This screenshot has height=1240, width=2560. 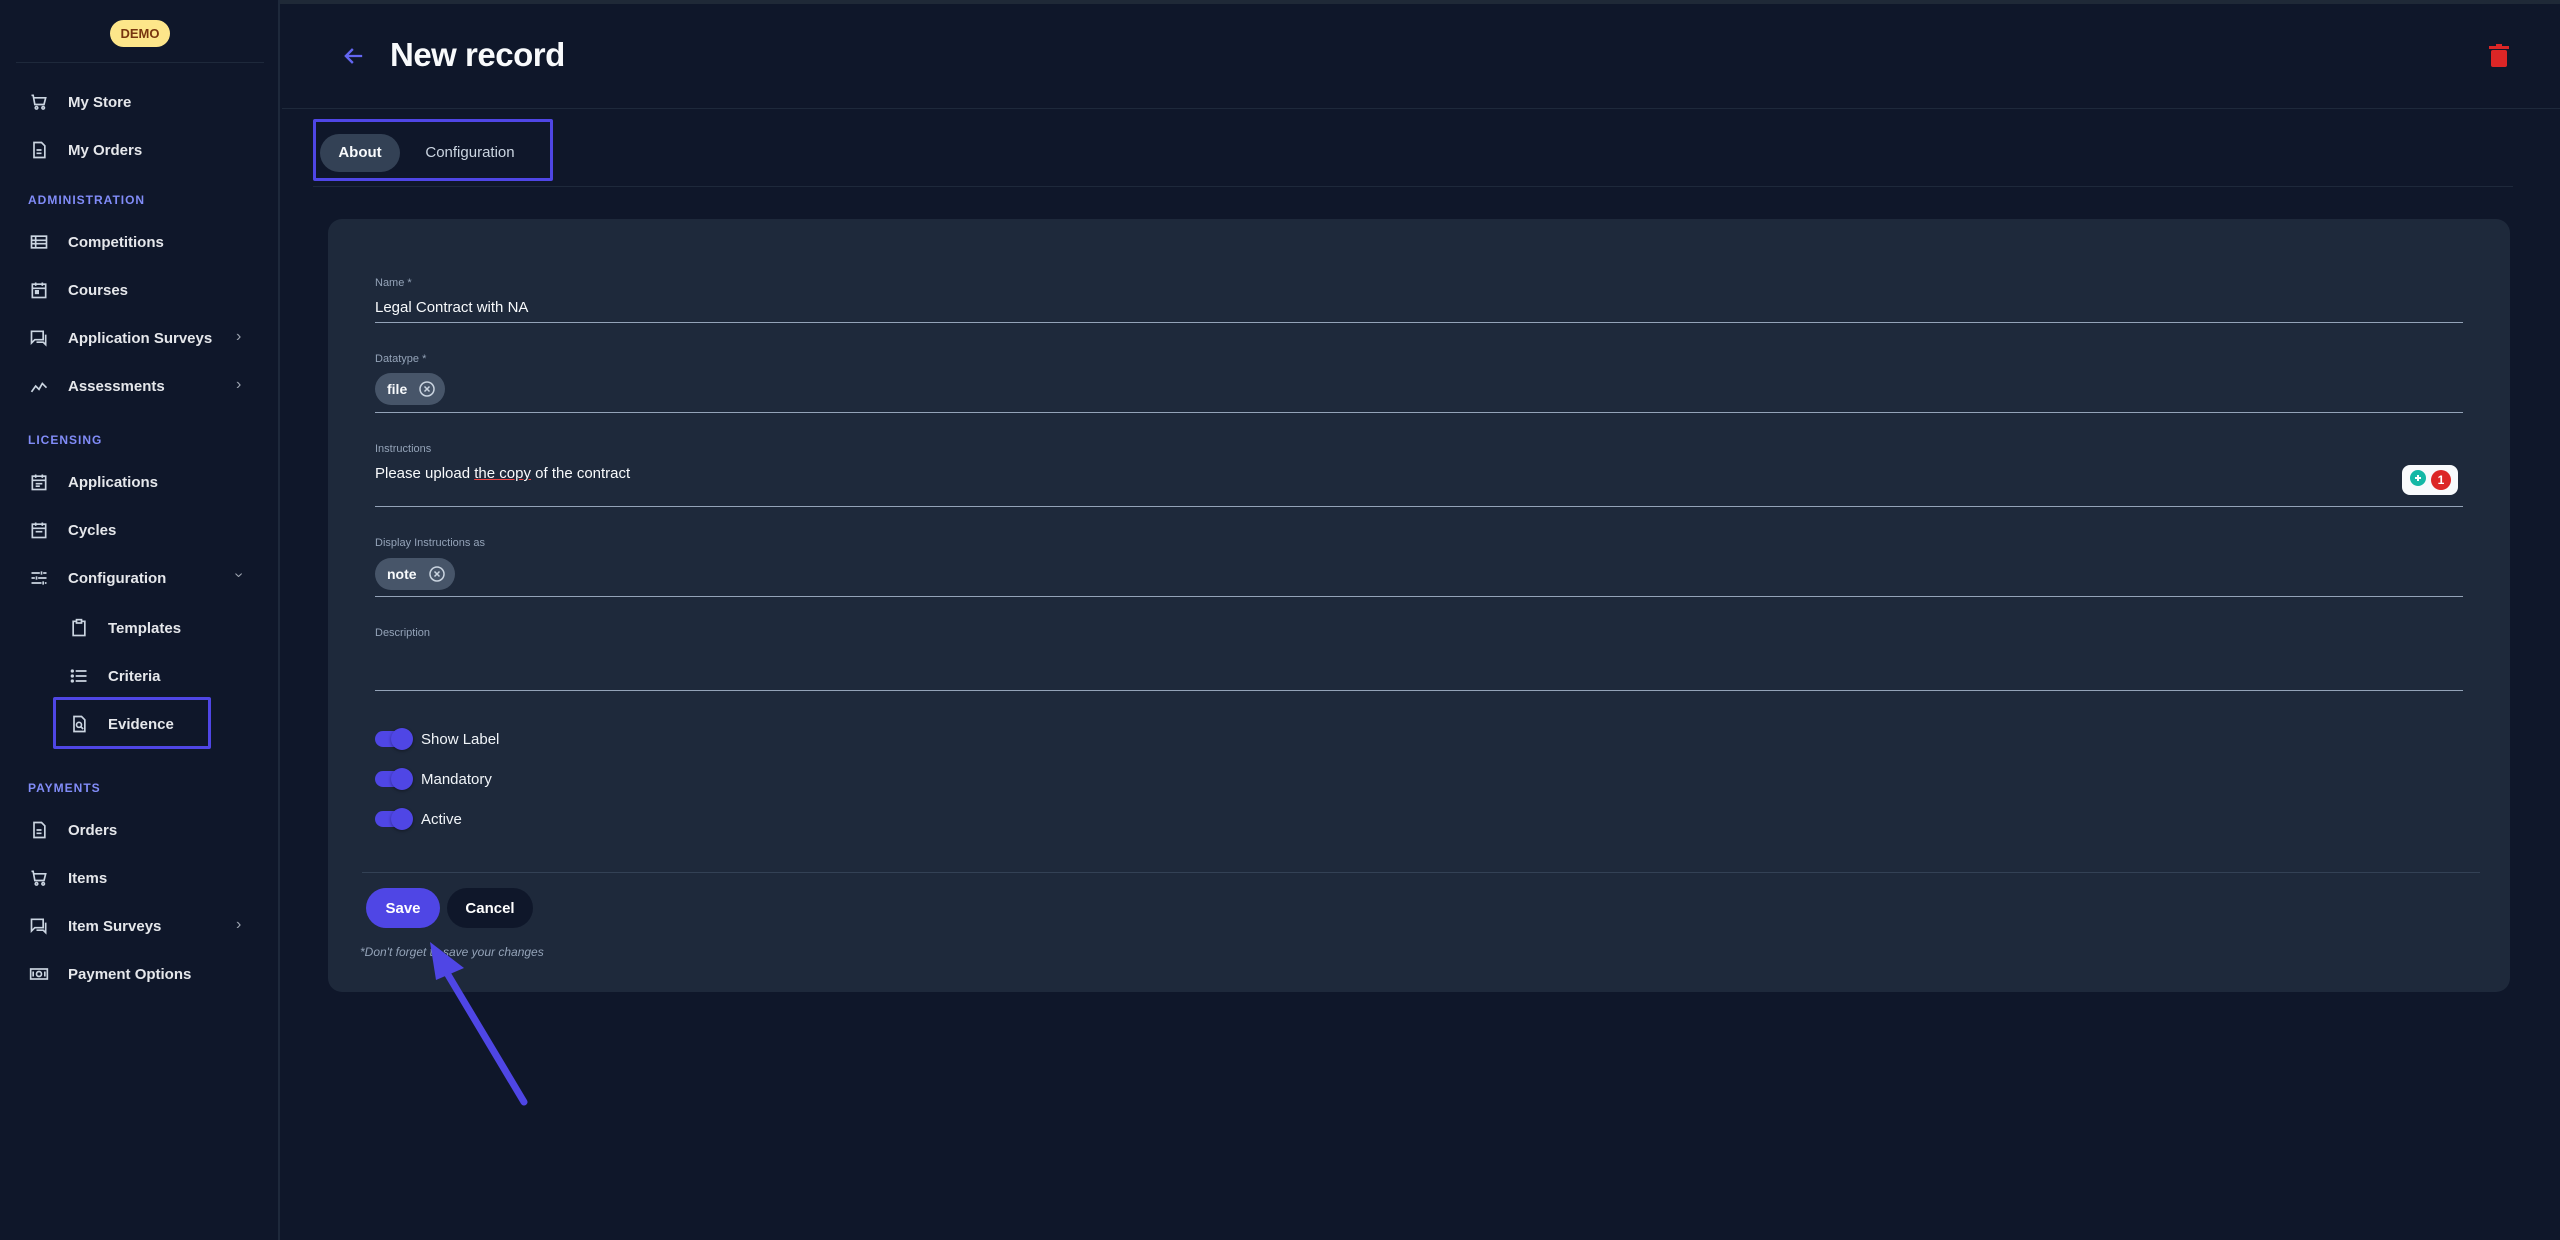 I want to click on sidebar-item-courses: Courses, so click(x=78, y=290).